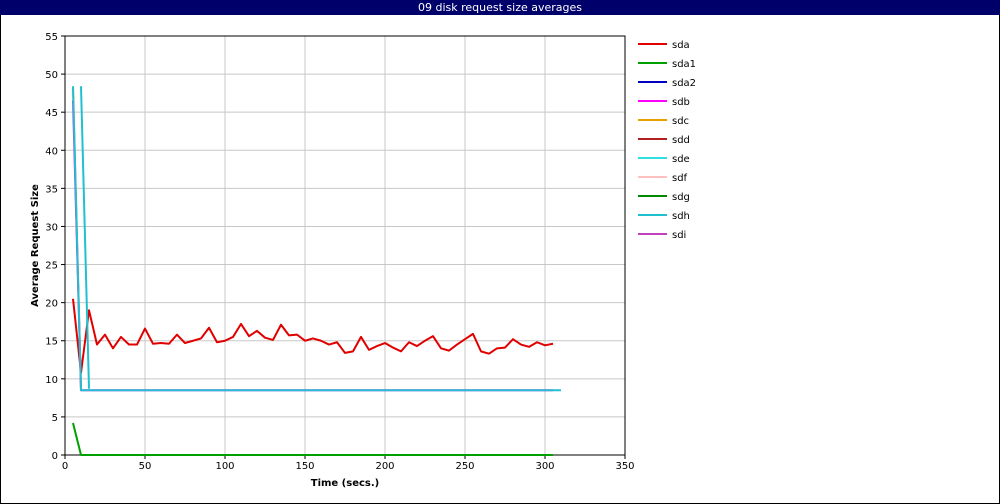 The image size is (1000, 504). I want to click on x-tick-label: 150, so click(304, 466).